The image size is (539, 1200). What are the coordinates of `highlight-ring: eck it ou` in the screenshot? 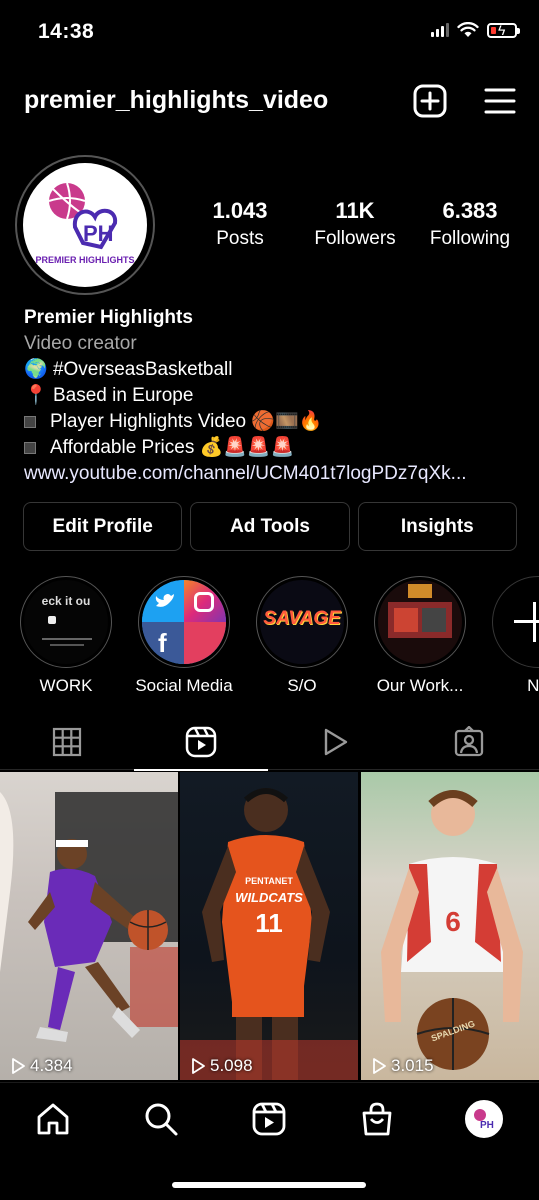 It's located at (66, 622).